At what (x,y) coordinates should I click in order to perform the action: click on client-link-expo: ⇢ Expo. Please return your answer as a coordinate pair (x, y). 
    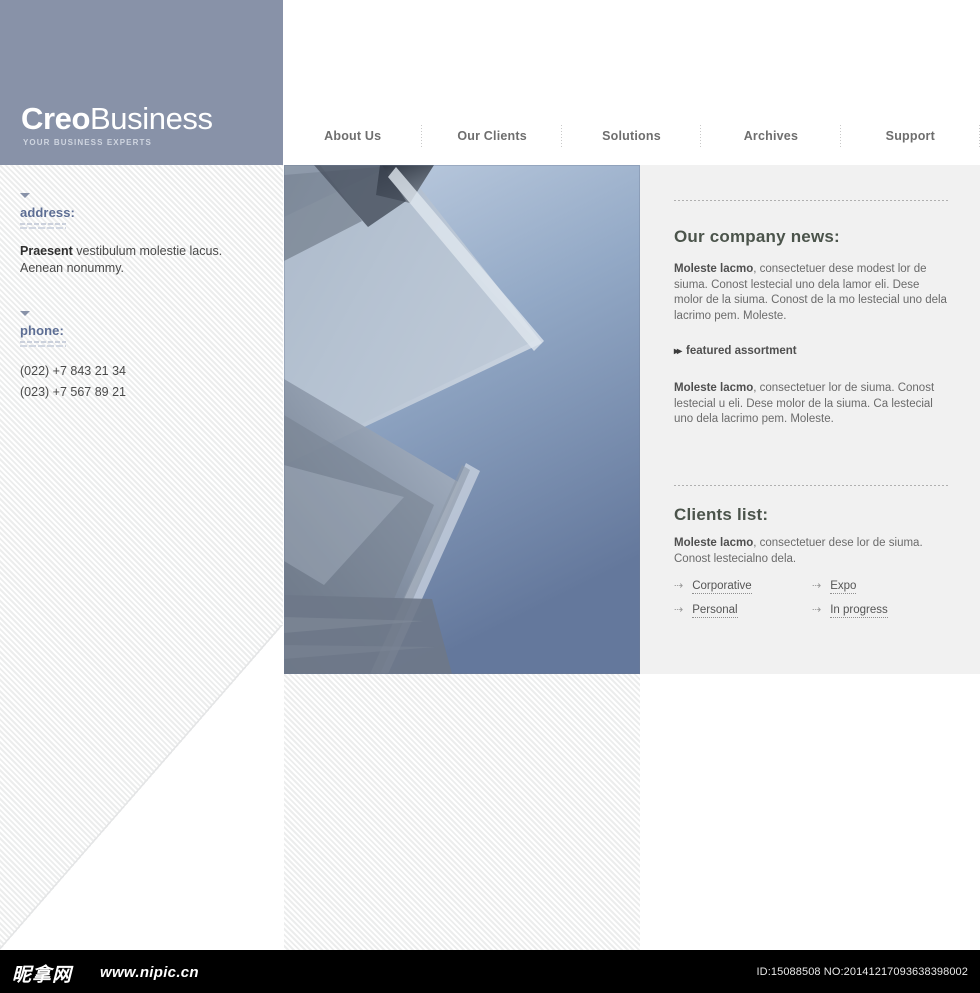
    Looking at the image, I should click on (881, 587).